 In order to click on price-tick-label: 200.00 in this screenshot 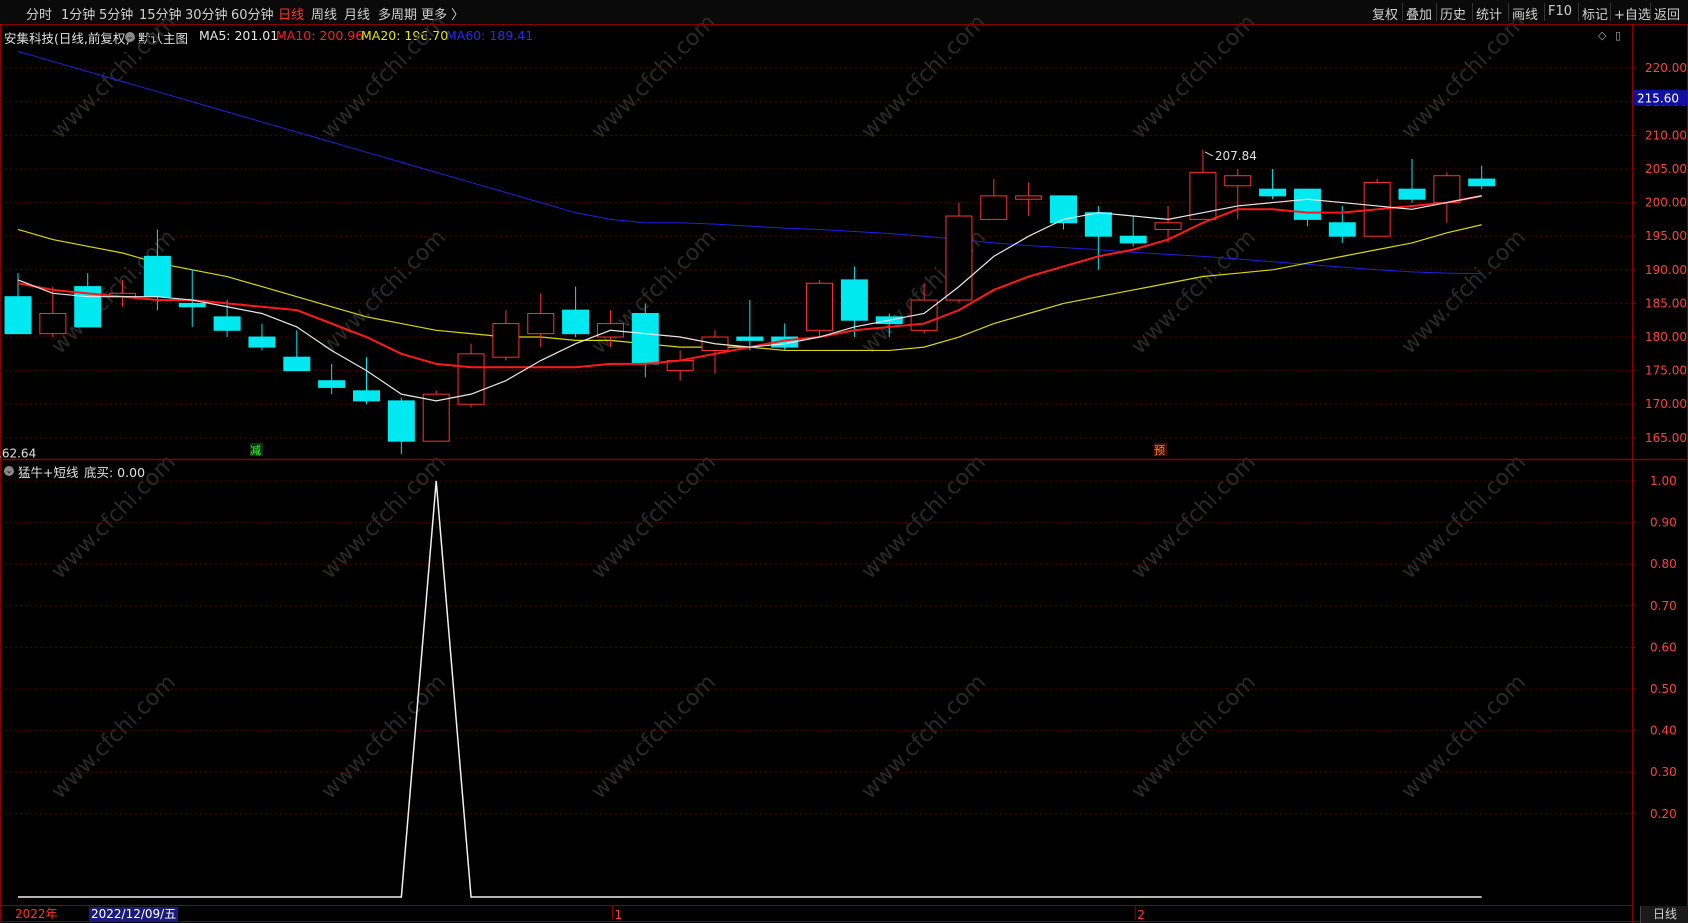, I will do `click(1666, 203)`.